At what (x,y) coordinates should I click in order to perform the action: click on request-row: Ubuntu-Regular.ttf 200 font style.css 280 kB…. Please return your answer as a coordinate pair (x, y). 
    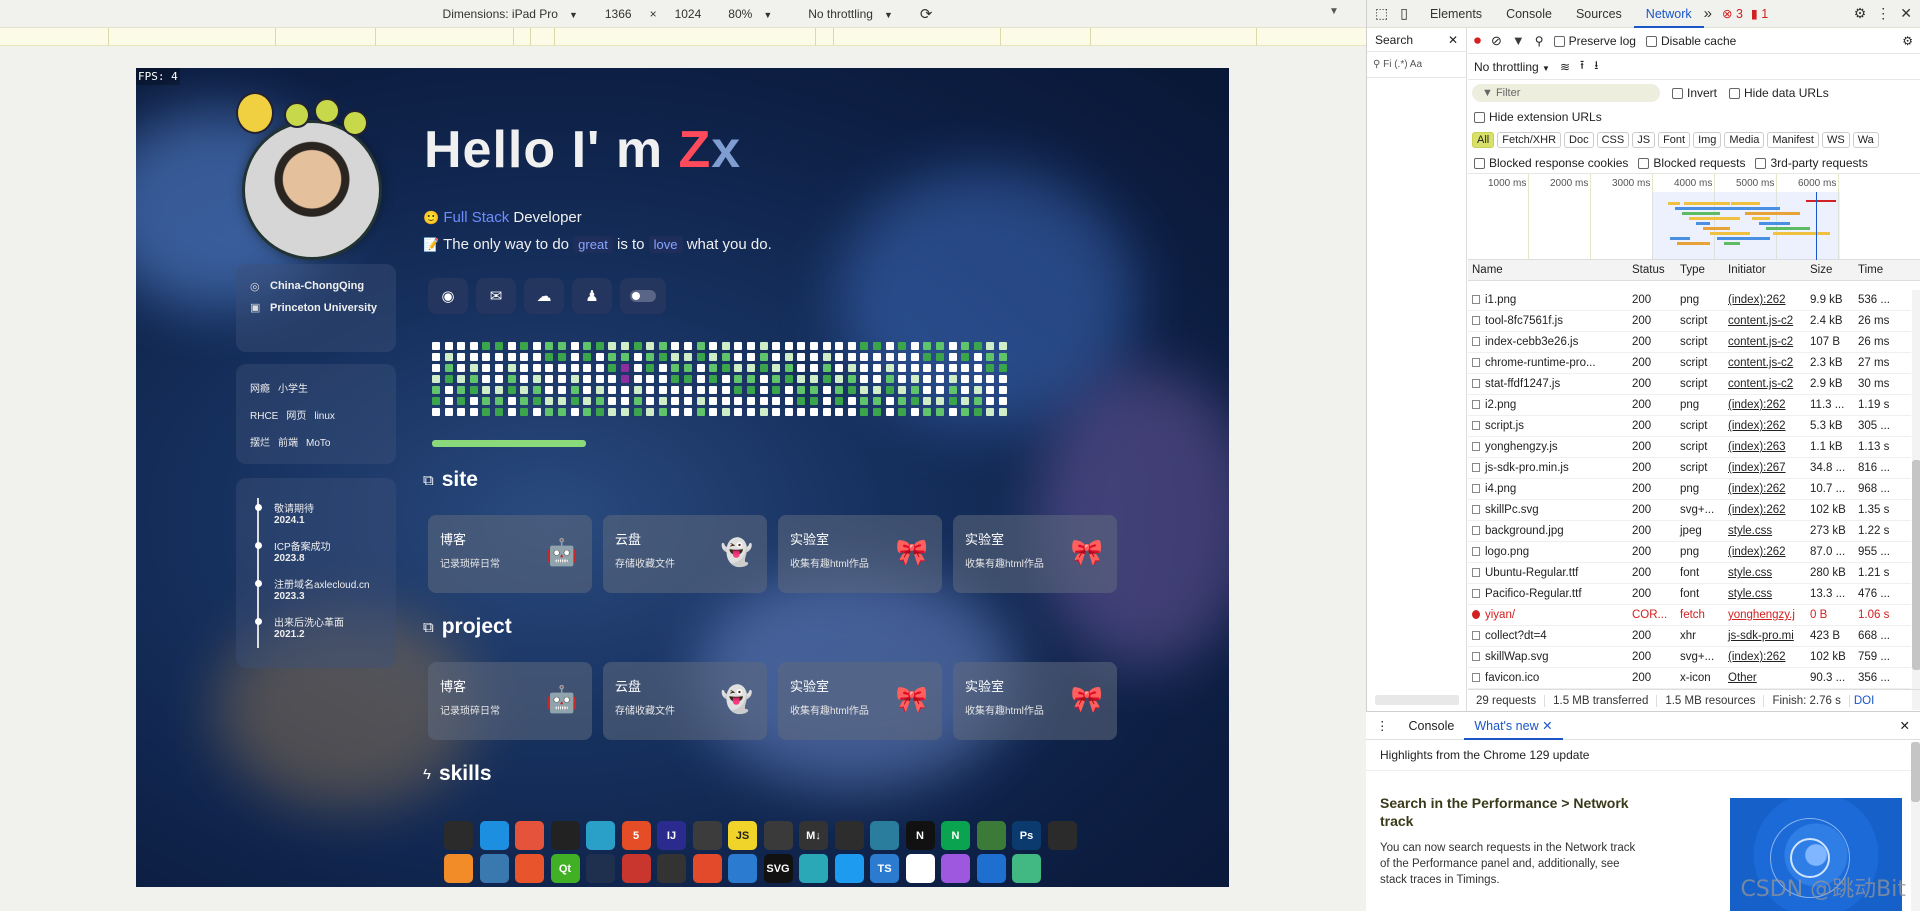
    Looking at the image, I should click on (1689, 573).